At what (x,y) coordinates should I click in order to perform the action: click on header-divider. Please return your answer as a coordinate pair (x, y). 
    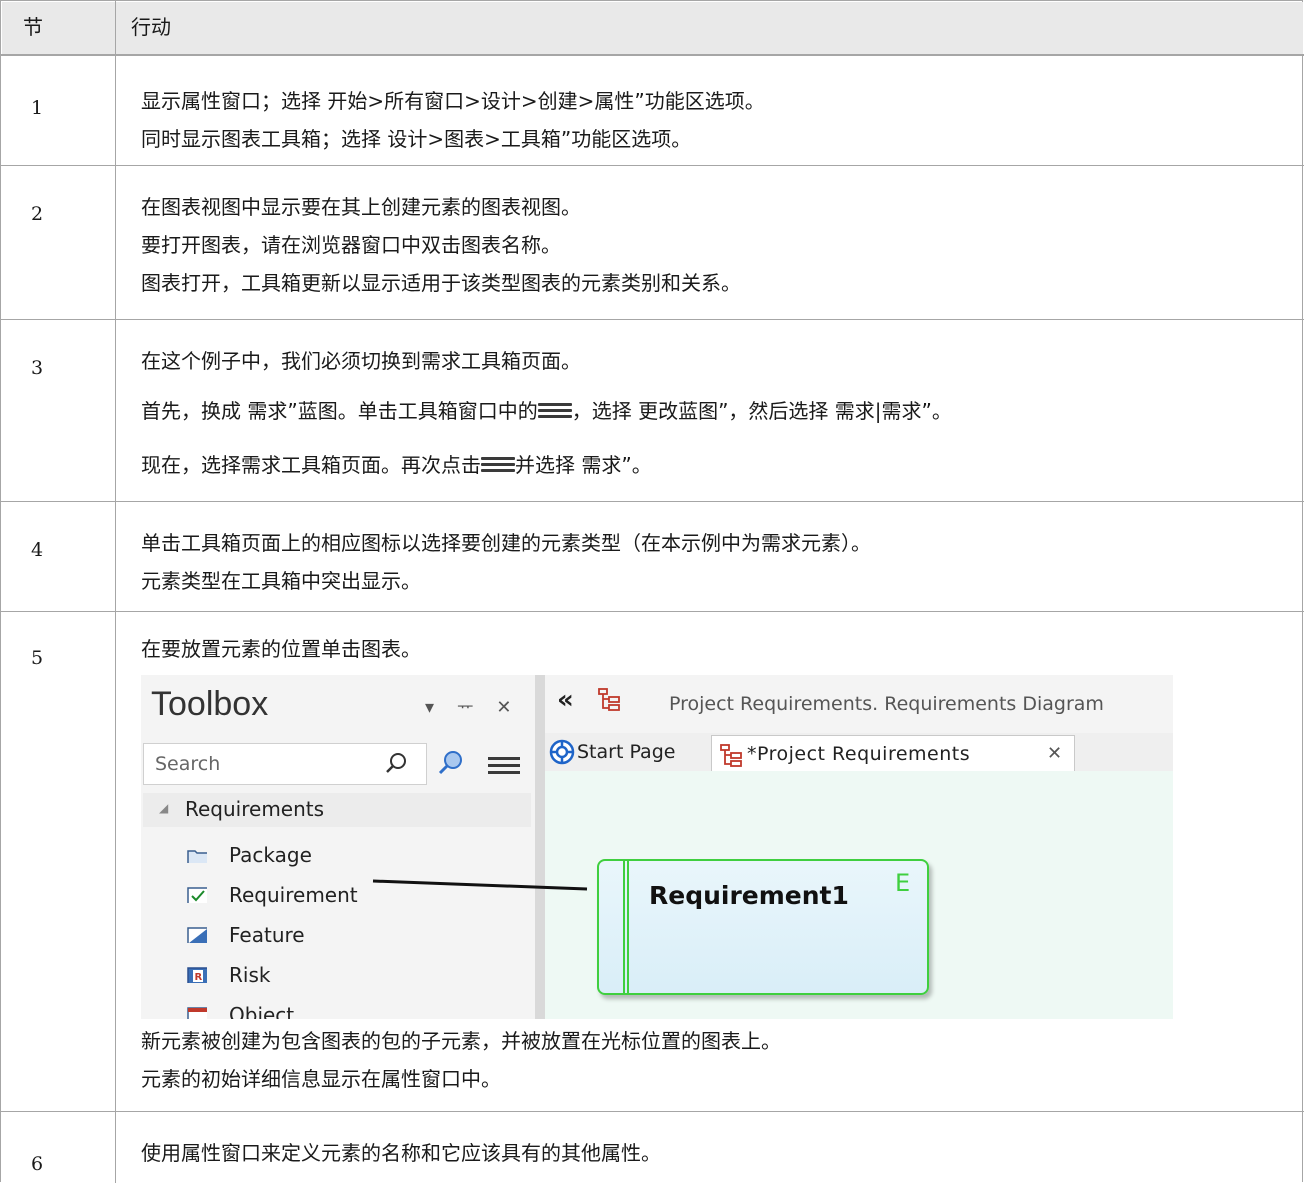
    Looking at the image, I should click on (652, 55).